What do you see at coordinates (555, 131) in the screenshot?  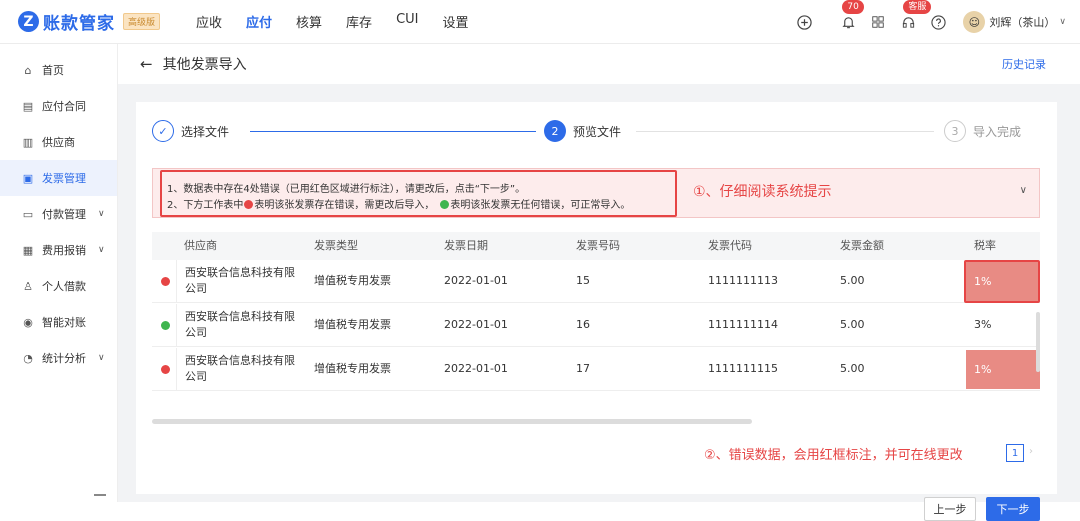 I see `step-number: 2` at bounding box center [555, 131].